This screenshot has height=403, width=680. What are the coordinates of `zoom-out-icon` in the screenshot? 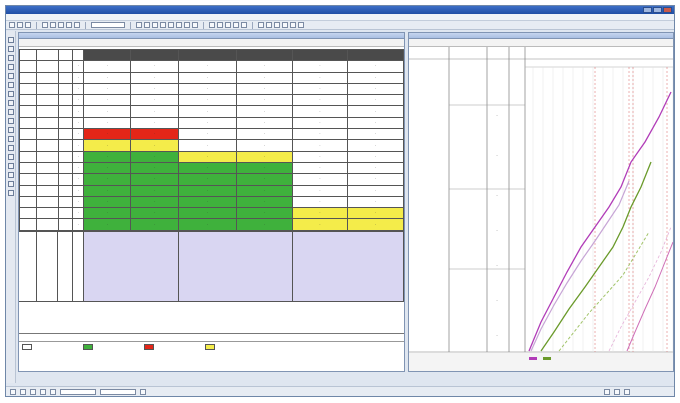 It's located at (147, 25).